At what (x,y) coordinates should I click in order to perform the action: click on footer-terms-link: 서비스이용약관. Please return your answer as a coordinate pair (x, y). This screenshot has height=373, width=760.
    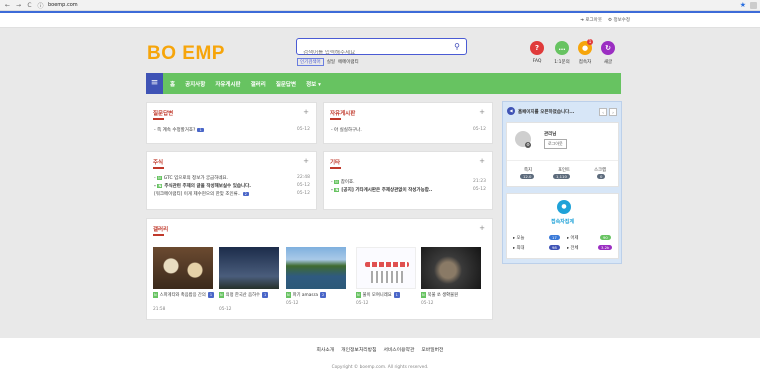
    Looking at the image, I should click on (398, 349).